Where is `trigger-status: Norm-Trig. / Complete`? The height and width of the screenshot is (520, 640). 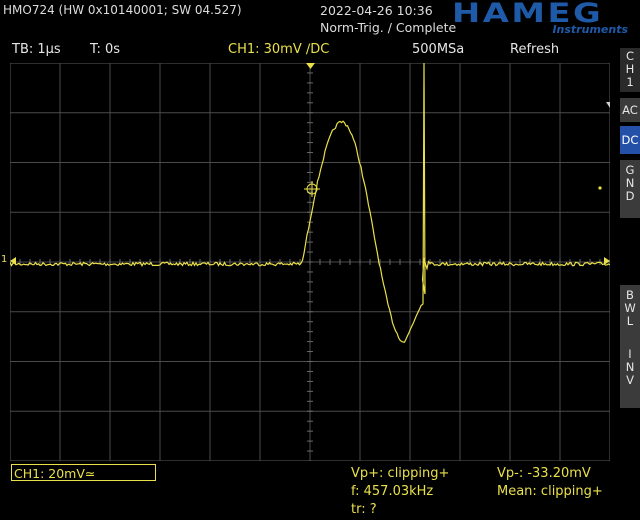 trigger-status: Norm-Trig. / Complete is located at coordinates (388, 27).